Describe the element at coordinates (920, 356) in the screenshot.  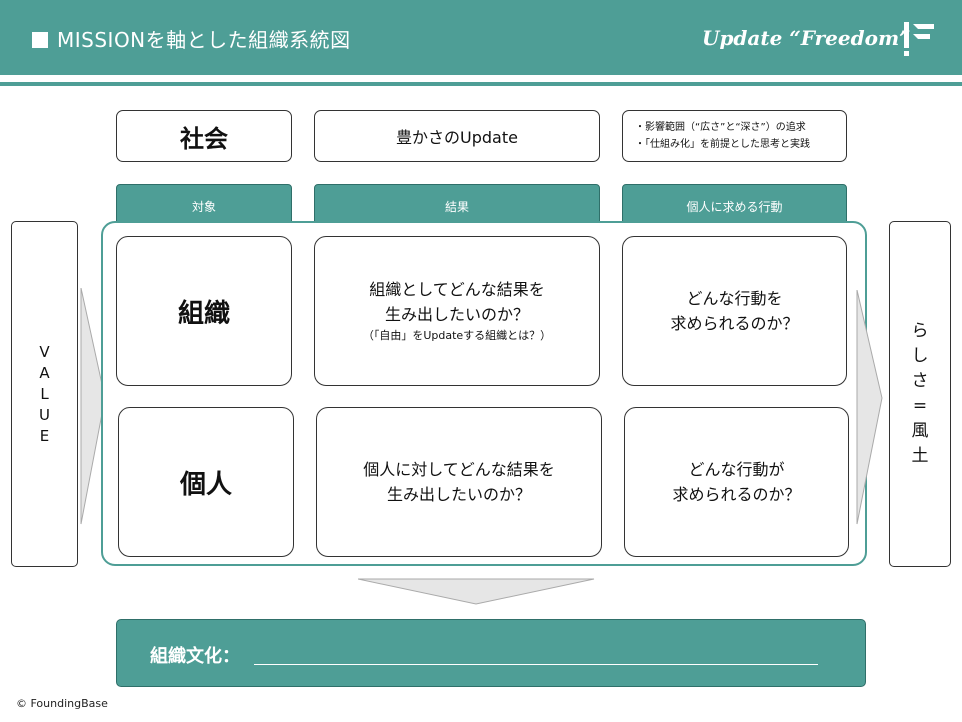
I see `culture-char: し` at that location.